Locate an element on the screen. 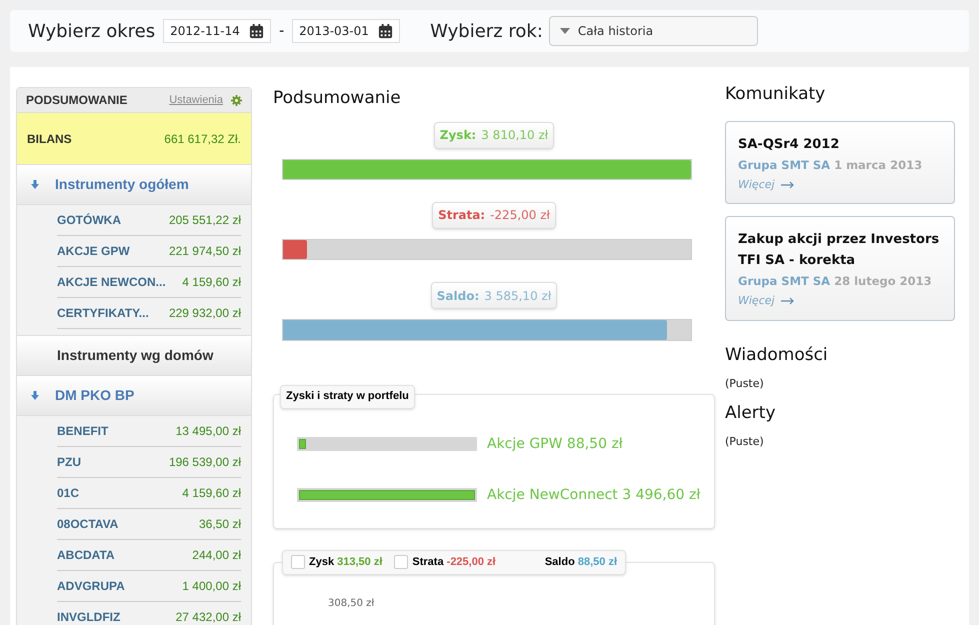 The width and height of the screenshot is (979, 625). instrument-row: ADVGRUPA 1 400,00 zł is located at coordinates (149, 586).